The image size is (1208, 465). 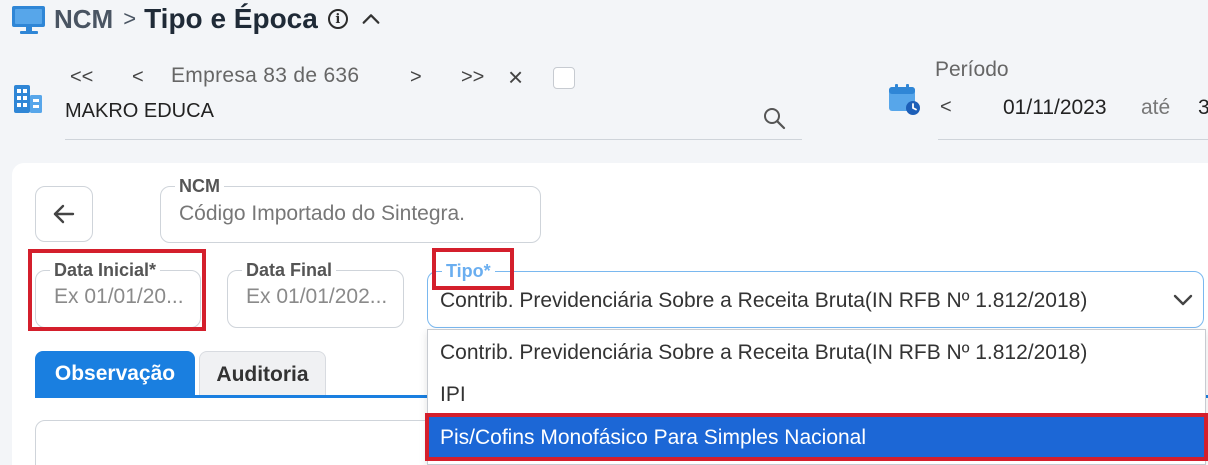 I want to click on ncm-field: NCM Código Importado do Sintegra., so click(x=350, y=209).